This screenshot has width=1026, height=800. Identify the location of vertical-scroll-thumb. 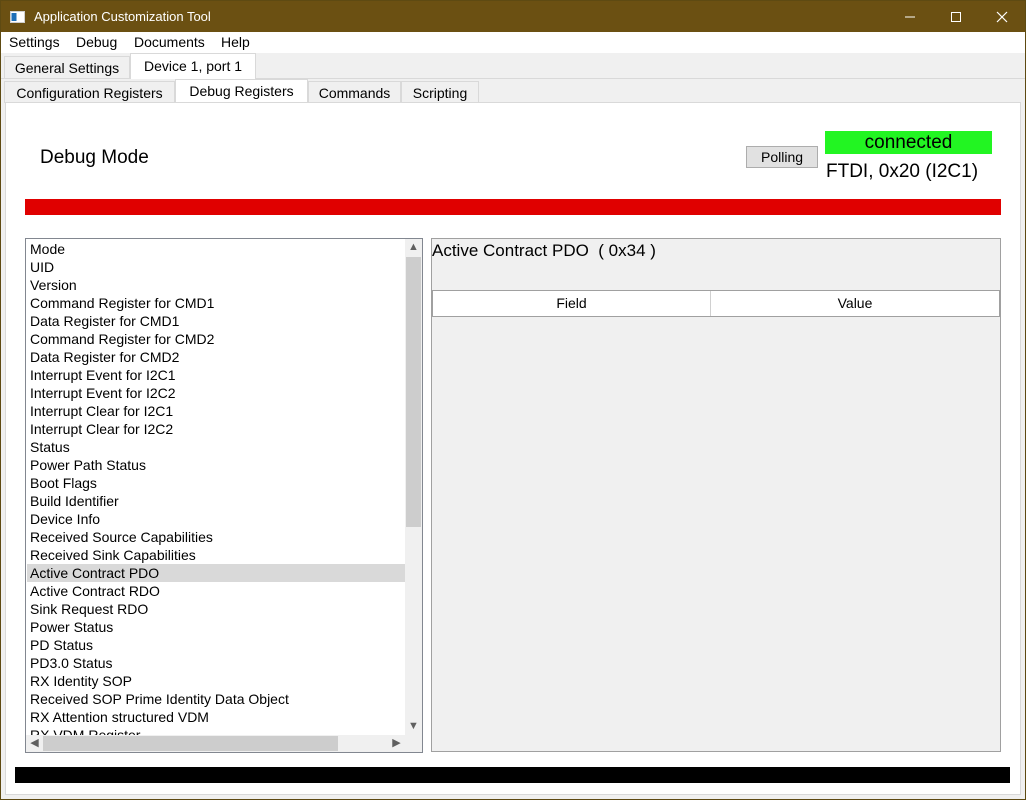
(413, 392).